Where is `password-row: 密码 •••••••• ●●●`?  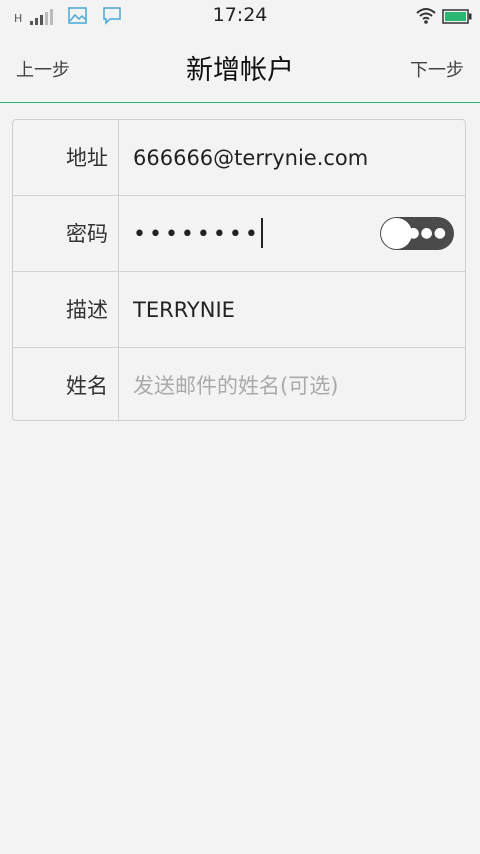
password-row: 密码 •••••••• ●●● is located at coordinates (239, 234).